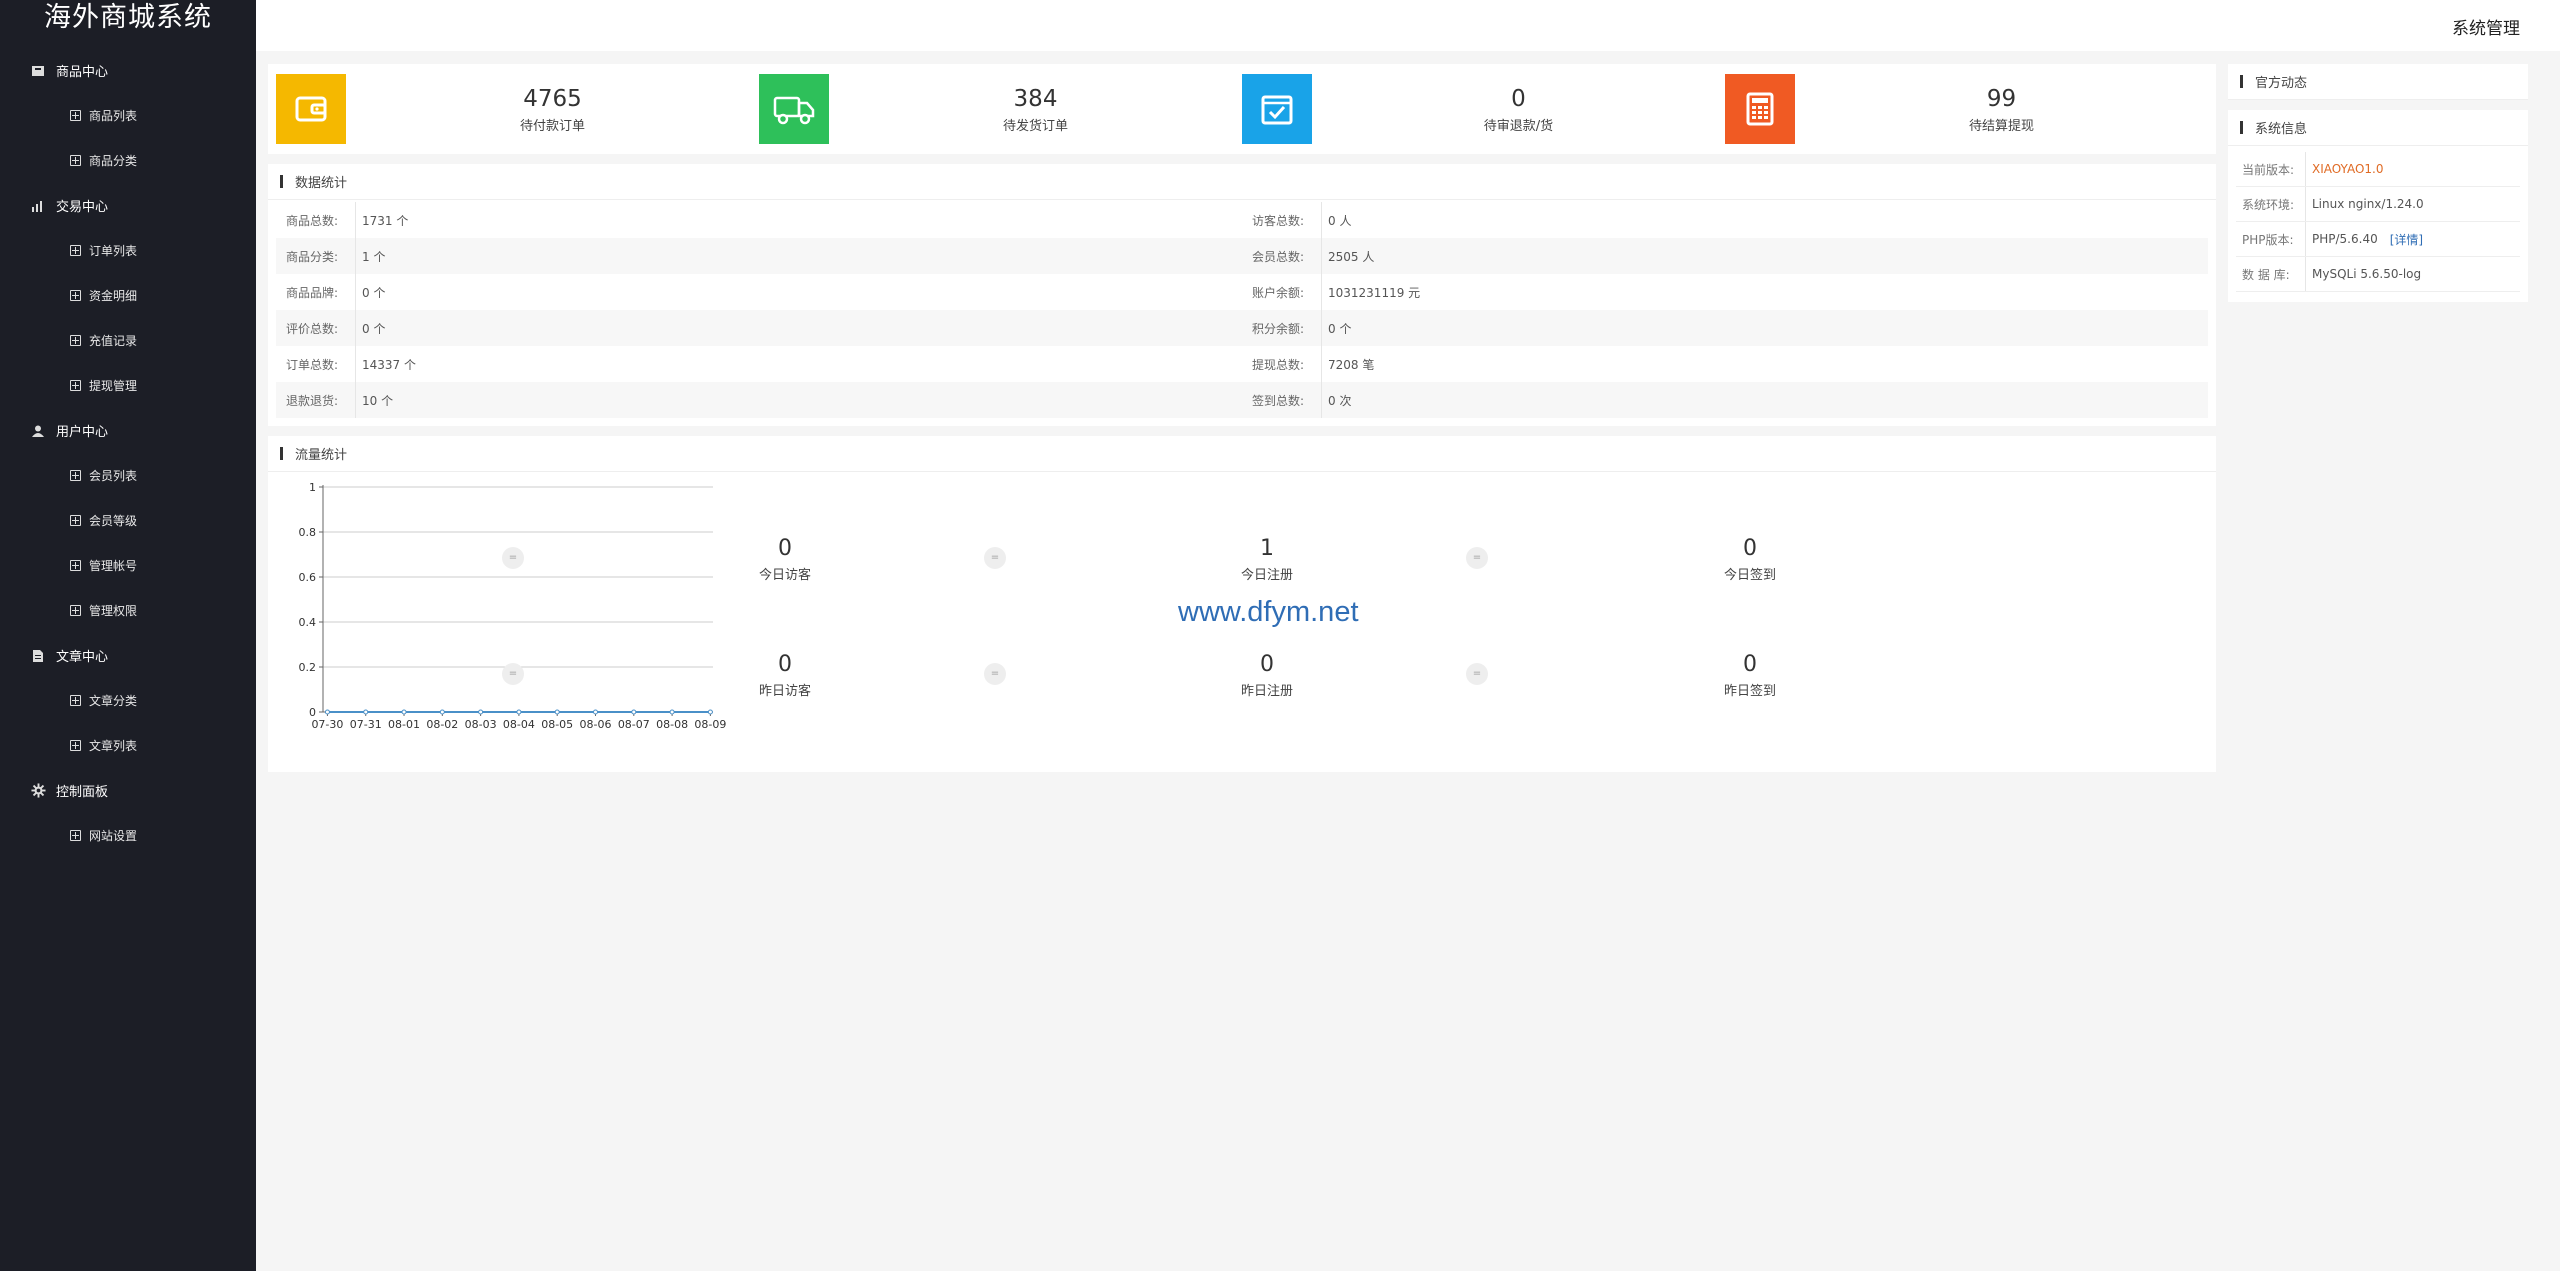  Describe the element at coordinates (2406, 239) in the screenshot. I see `details-link: [详情]` at that location.